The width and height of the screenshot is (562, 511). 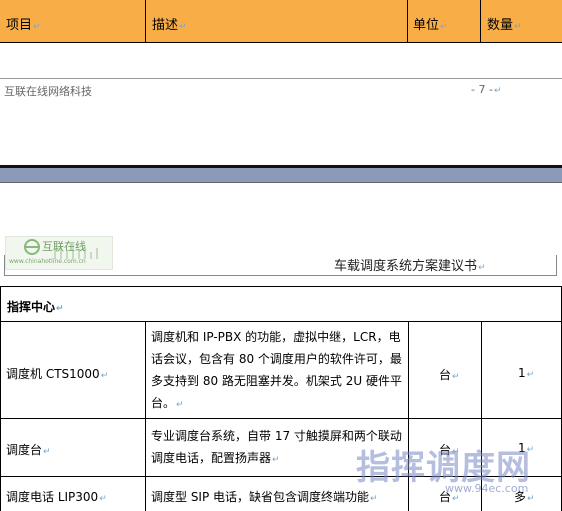 I want to click on row-divider, so click(x=281, y=418).